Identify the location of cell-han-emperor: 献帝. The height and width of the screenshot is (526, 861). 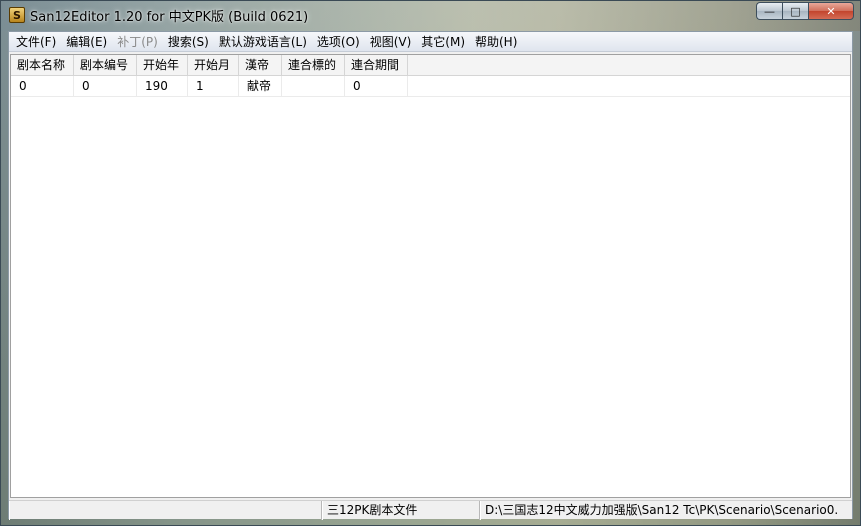
(260, 86).